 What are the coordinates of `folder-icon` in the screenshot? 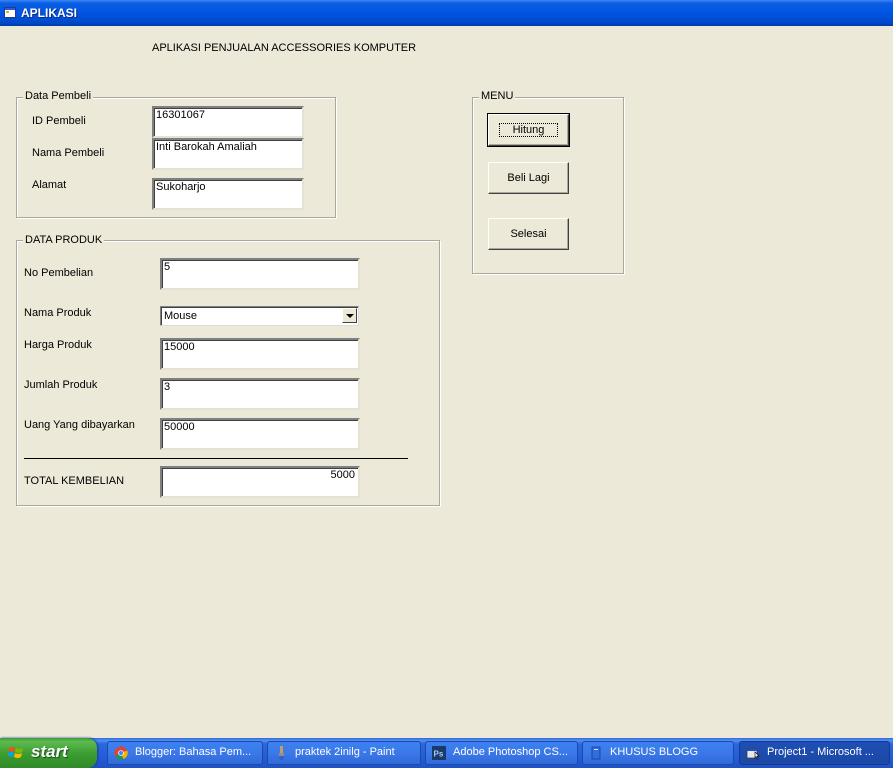 It's located at (596, 753).